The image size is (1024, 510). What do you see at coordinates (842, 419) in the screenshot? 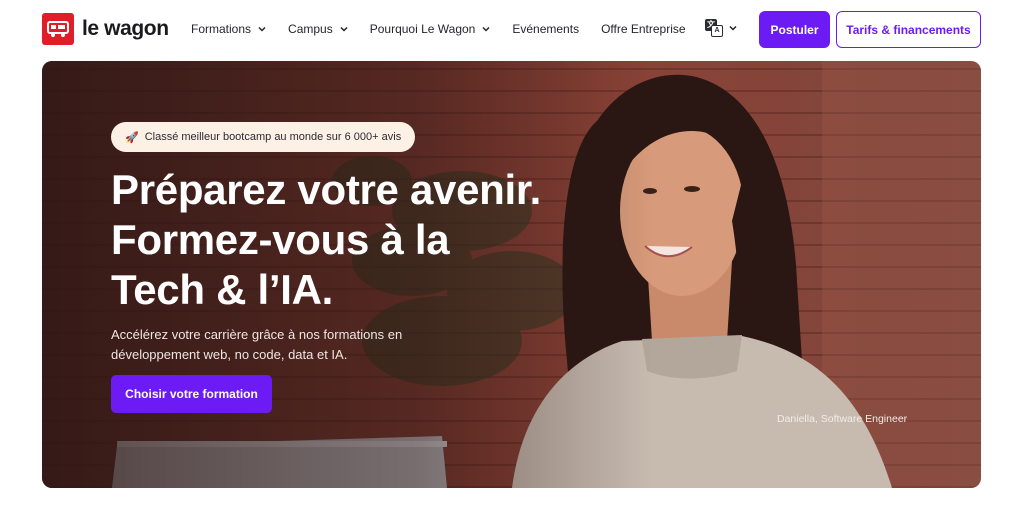
I see `photo-caption: Daniella, Software Engineer` at bounding box center [842, 419].